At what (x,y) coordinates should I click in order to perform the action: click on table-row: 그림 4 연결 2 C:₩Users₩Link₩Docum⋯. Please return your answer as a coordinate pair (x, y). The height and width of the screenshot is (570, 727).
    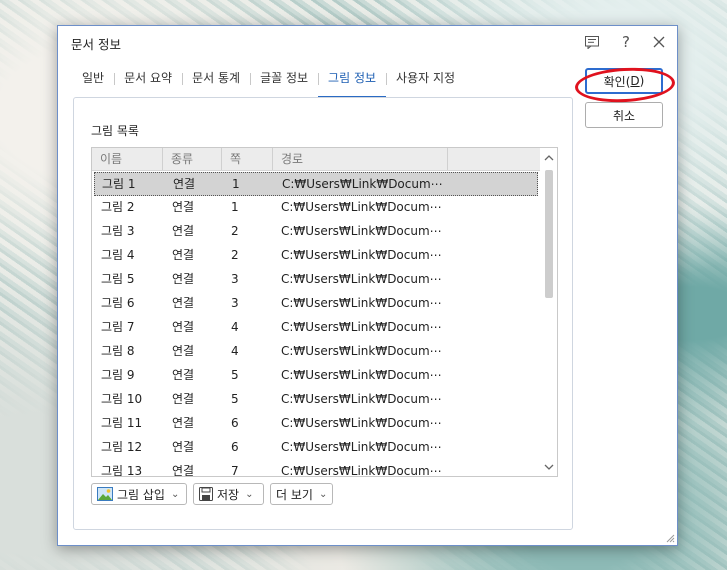
    Looking at the image, I should click on (316, 256).